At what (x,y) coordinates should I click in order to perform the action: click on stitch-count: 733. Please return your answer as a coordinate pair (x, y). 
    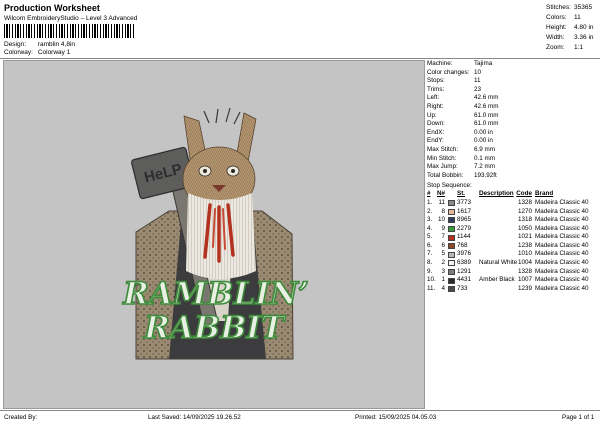
    Looking at the image, I should click on (462, 288).